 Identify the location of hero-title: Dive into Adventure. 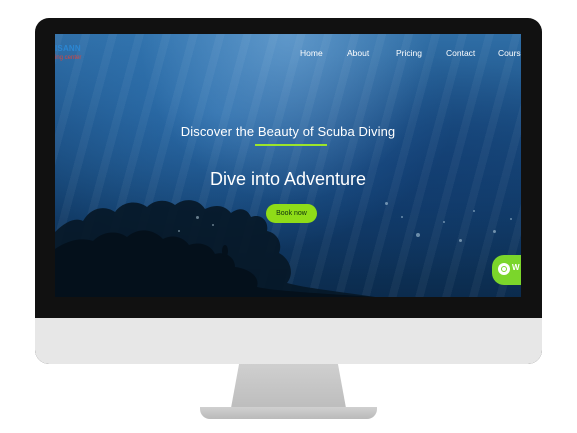
(288, 179).